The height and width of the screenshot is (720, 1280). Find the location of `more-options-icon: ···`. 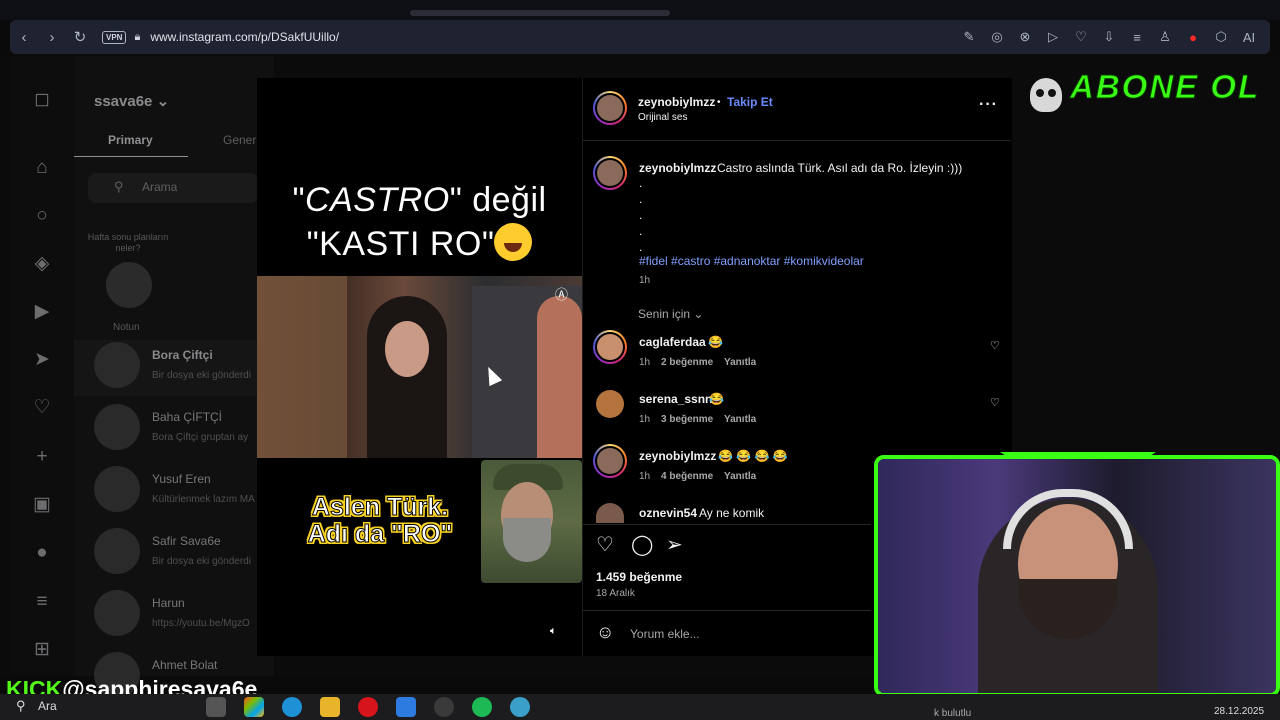

more-options-icon: ··· is located at coordinates (988, 105).